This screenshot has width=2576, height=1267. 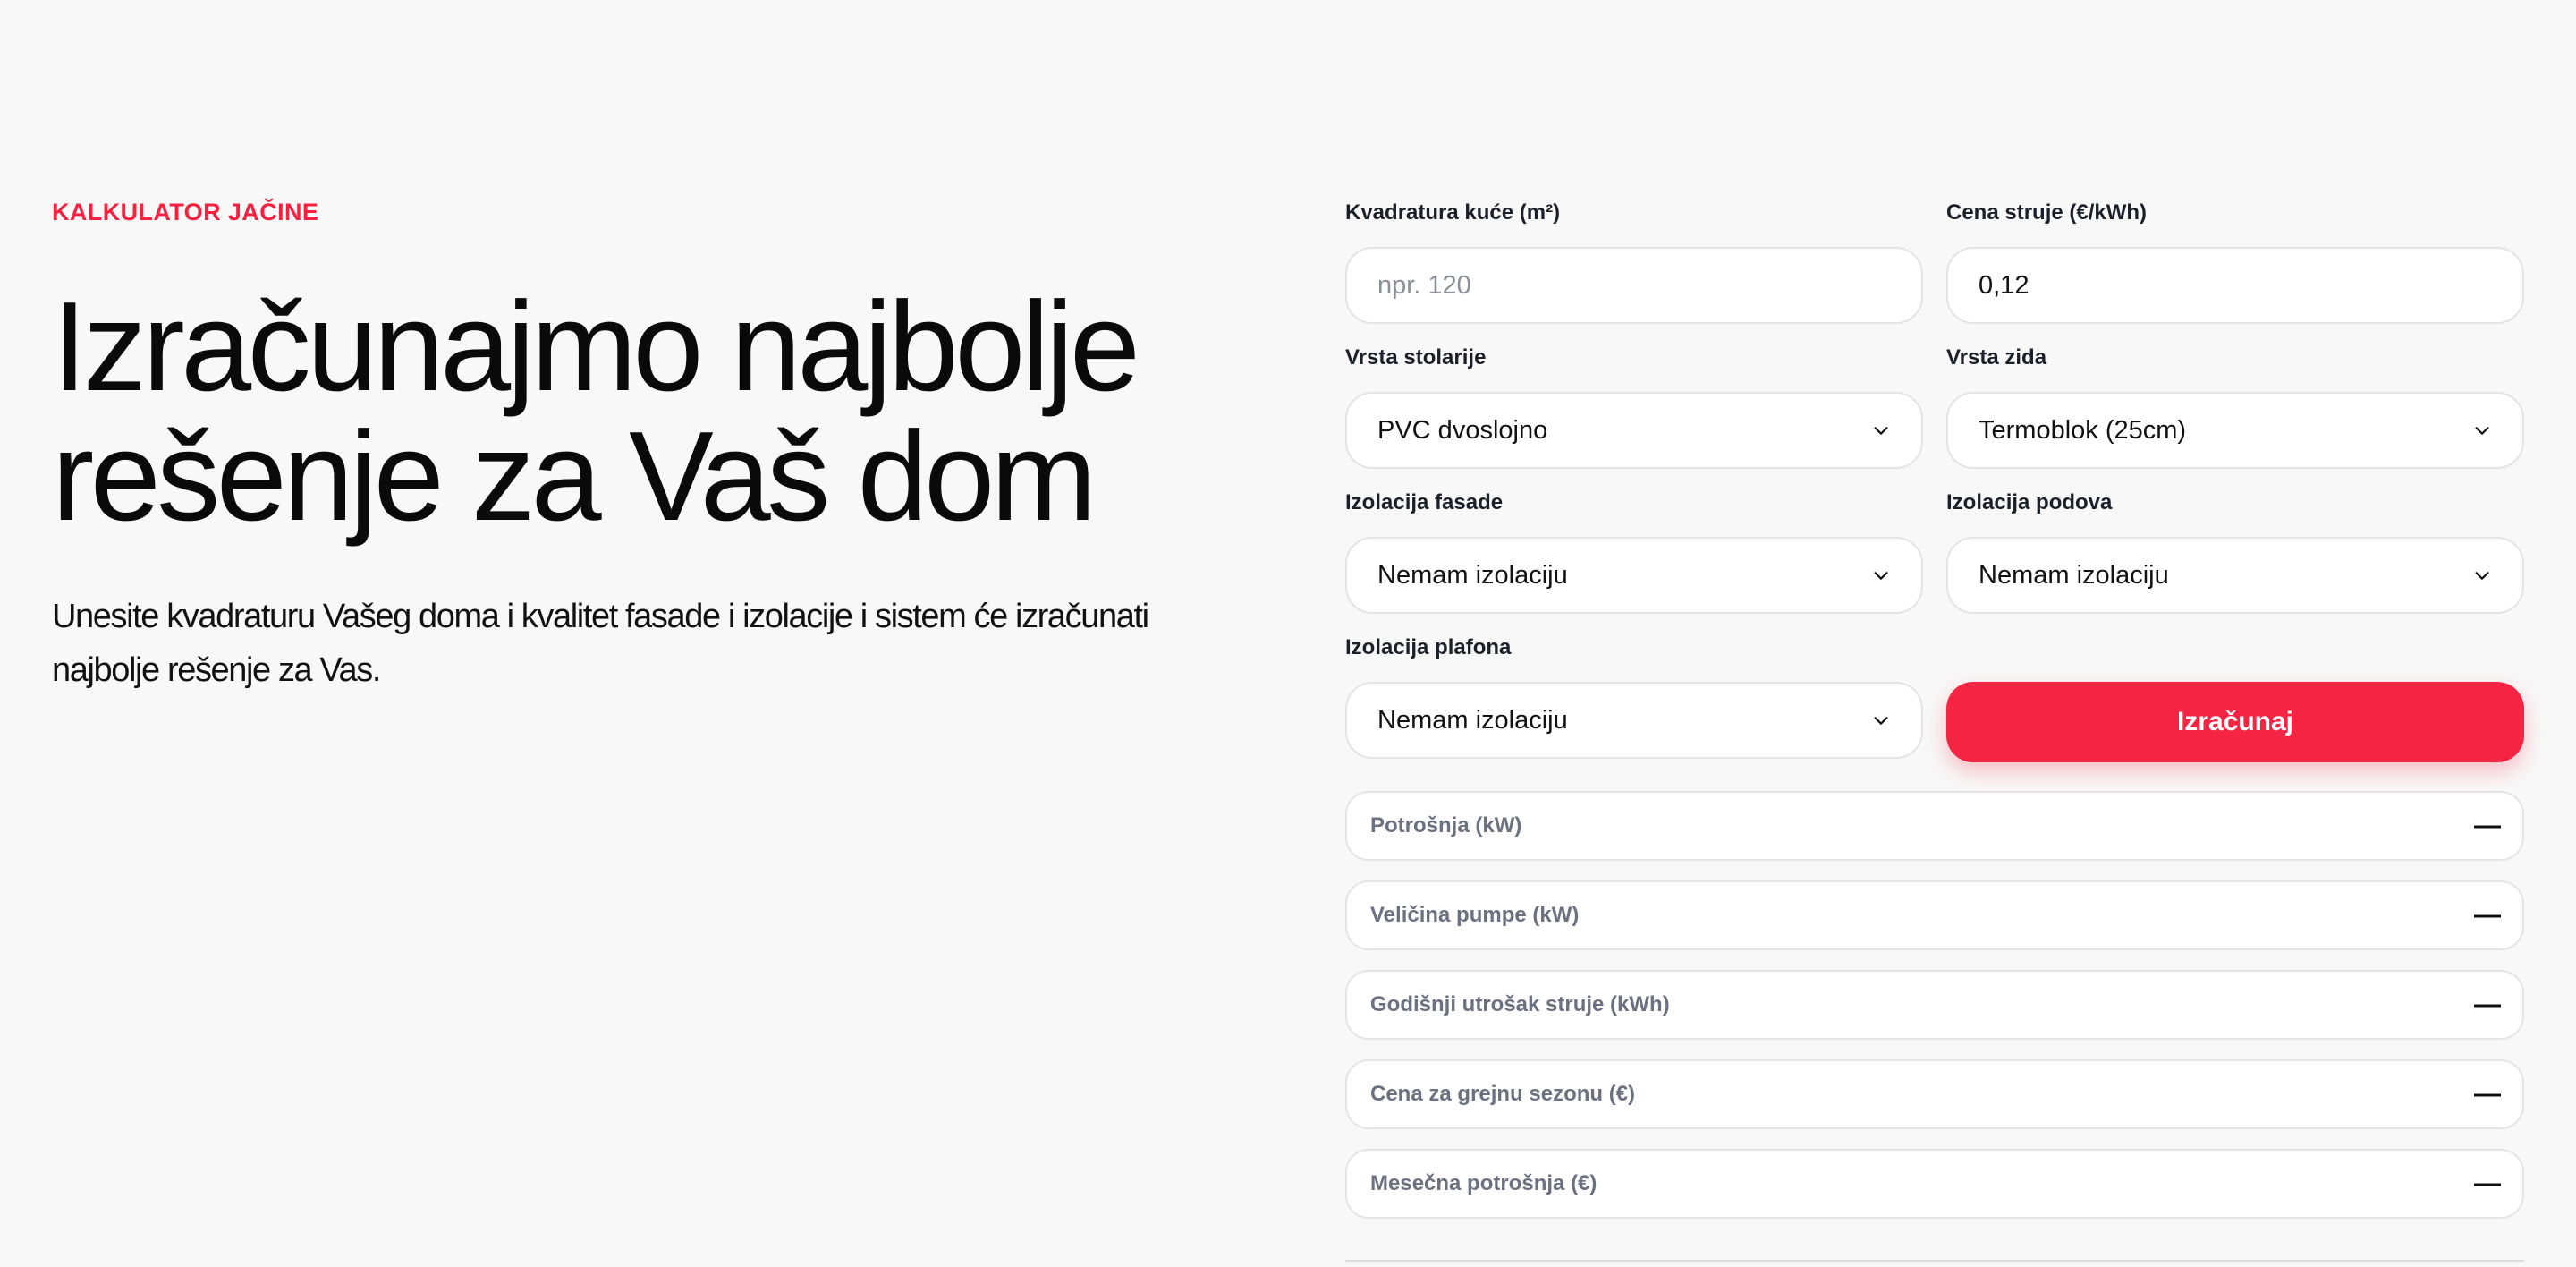 What do you see at coordinates (1634, 431) in the screenshot?
I see `windows-select: PVC dvoslojno` at bounding box center [1634, 431].